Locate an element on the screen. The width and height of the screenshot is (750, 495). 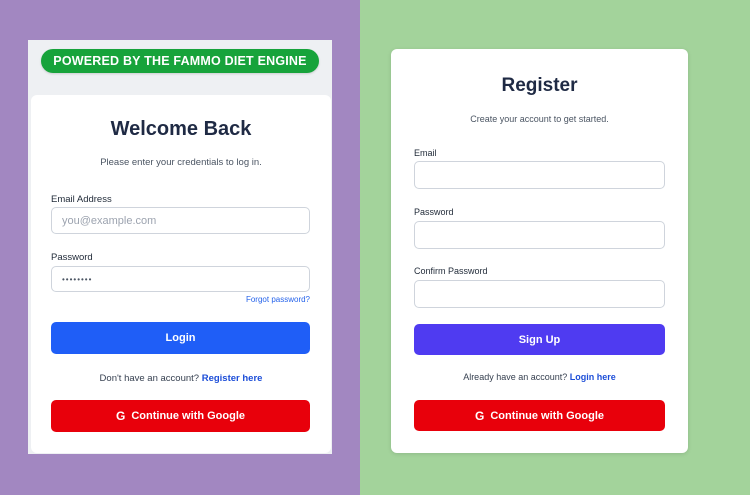
google-register-button: G Continue with Google is located at coordinates (539, 415).